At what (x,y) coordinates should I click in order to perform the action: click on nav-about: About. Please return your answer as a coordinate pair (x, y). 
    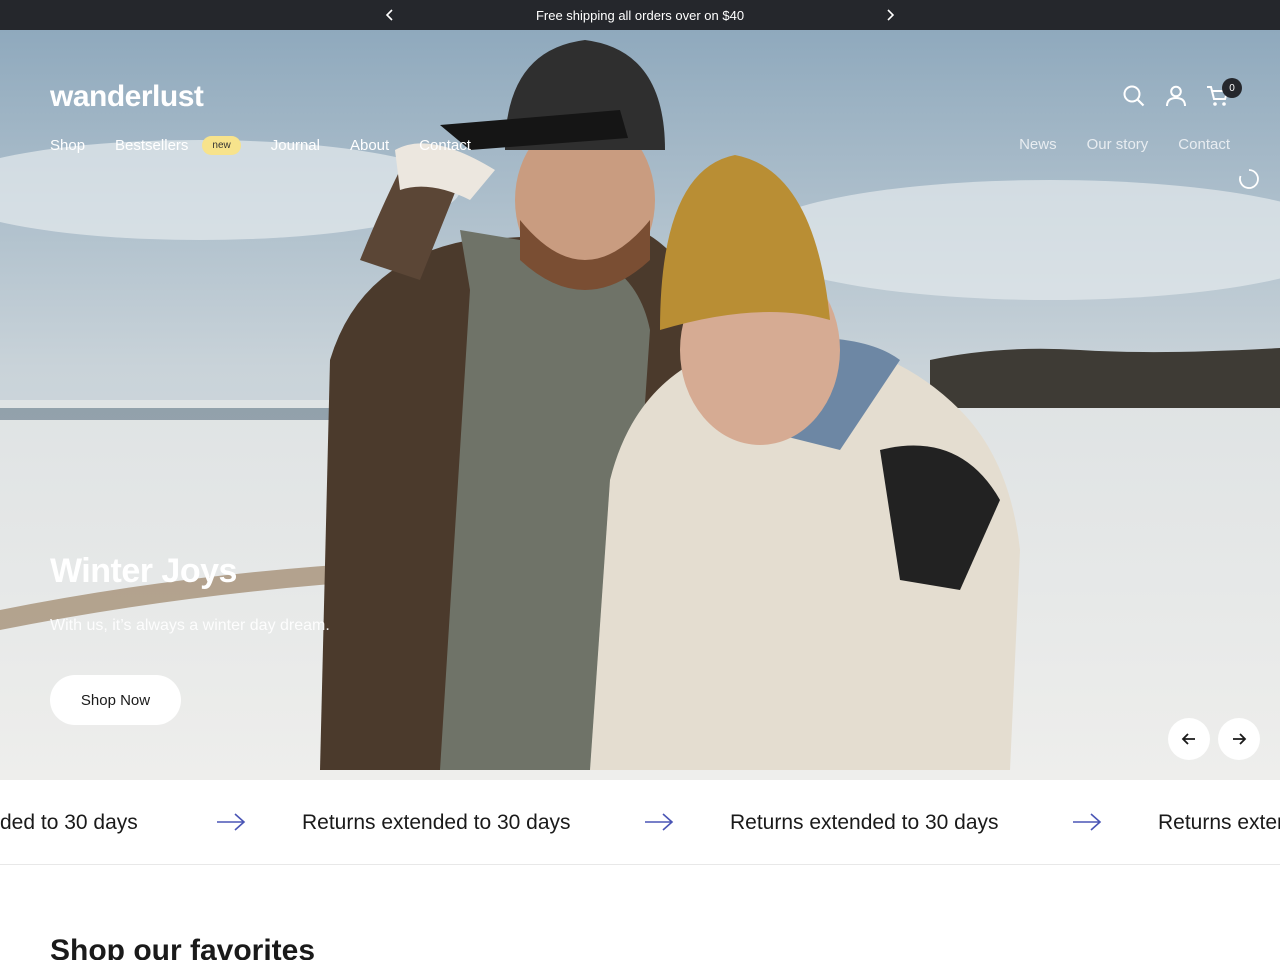
    Looking at the image, I should click on (369, 145).